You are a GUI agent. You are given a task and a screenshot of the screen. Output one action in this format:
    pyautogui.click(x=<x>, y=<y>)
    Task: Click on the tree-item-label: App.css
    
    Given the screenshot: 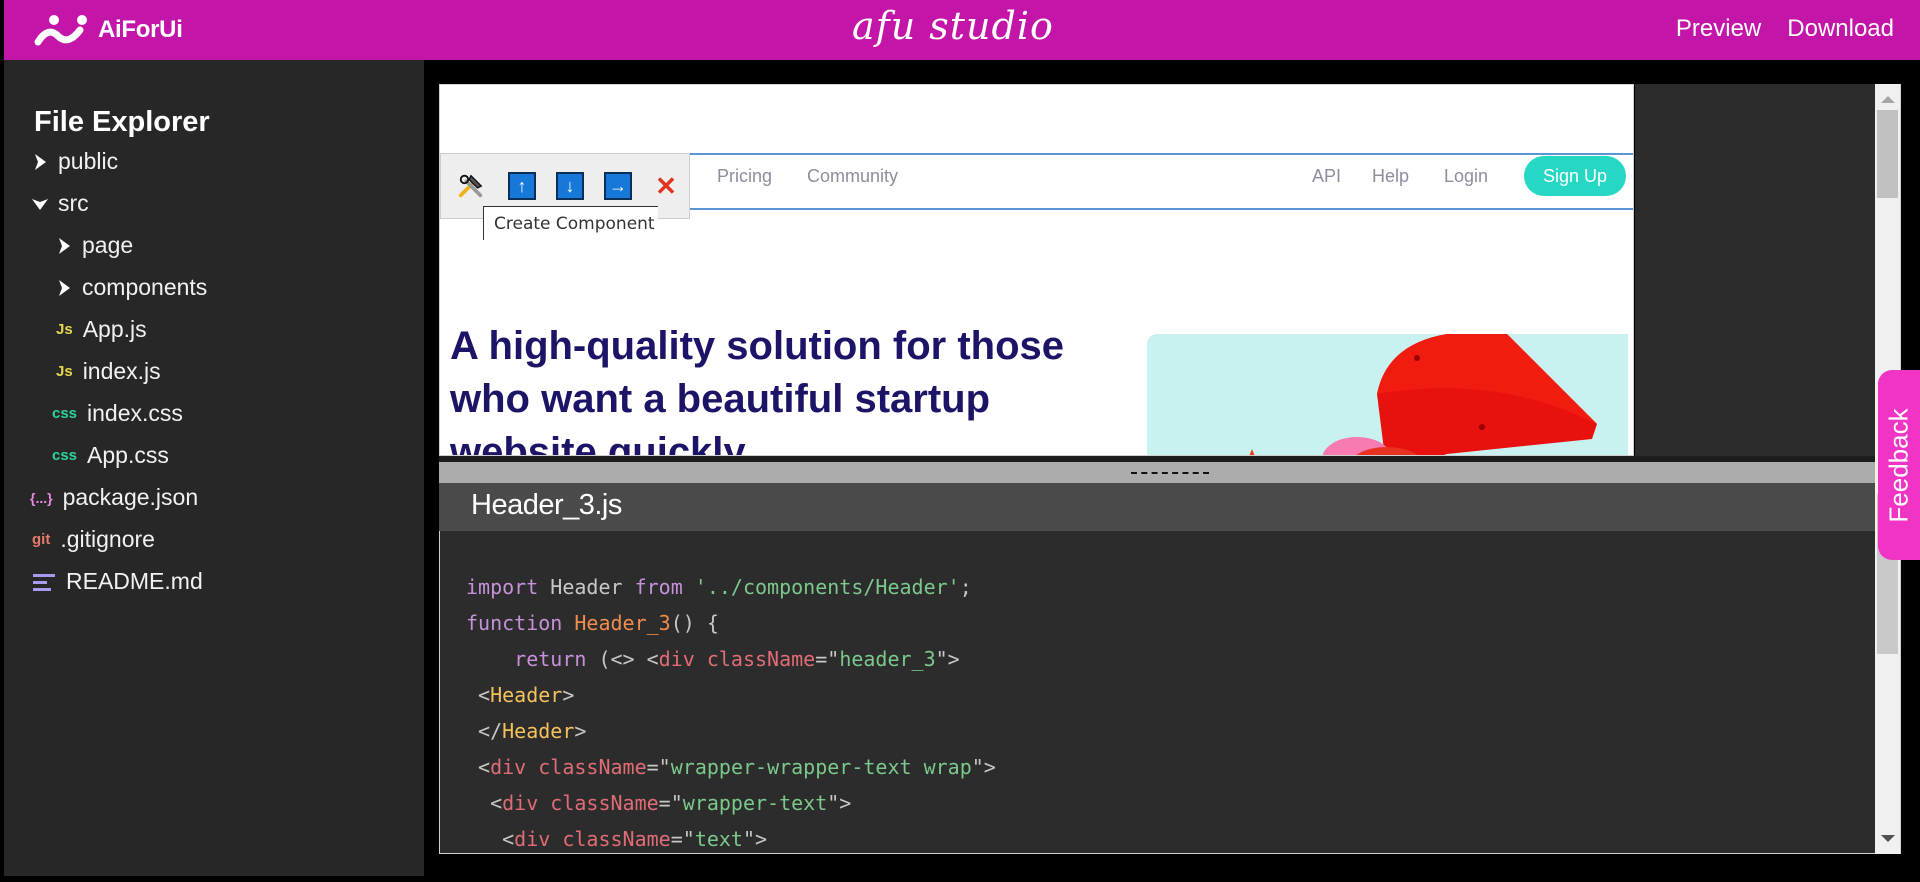 What is the action you would take?
    pyautogui.click(x=128, y=455)
    